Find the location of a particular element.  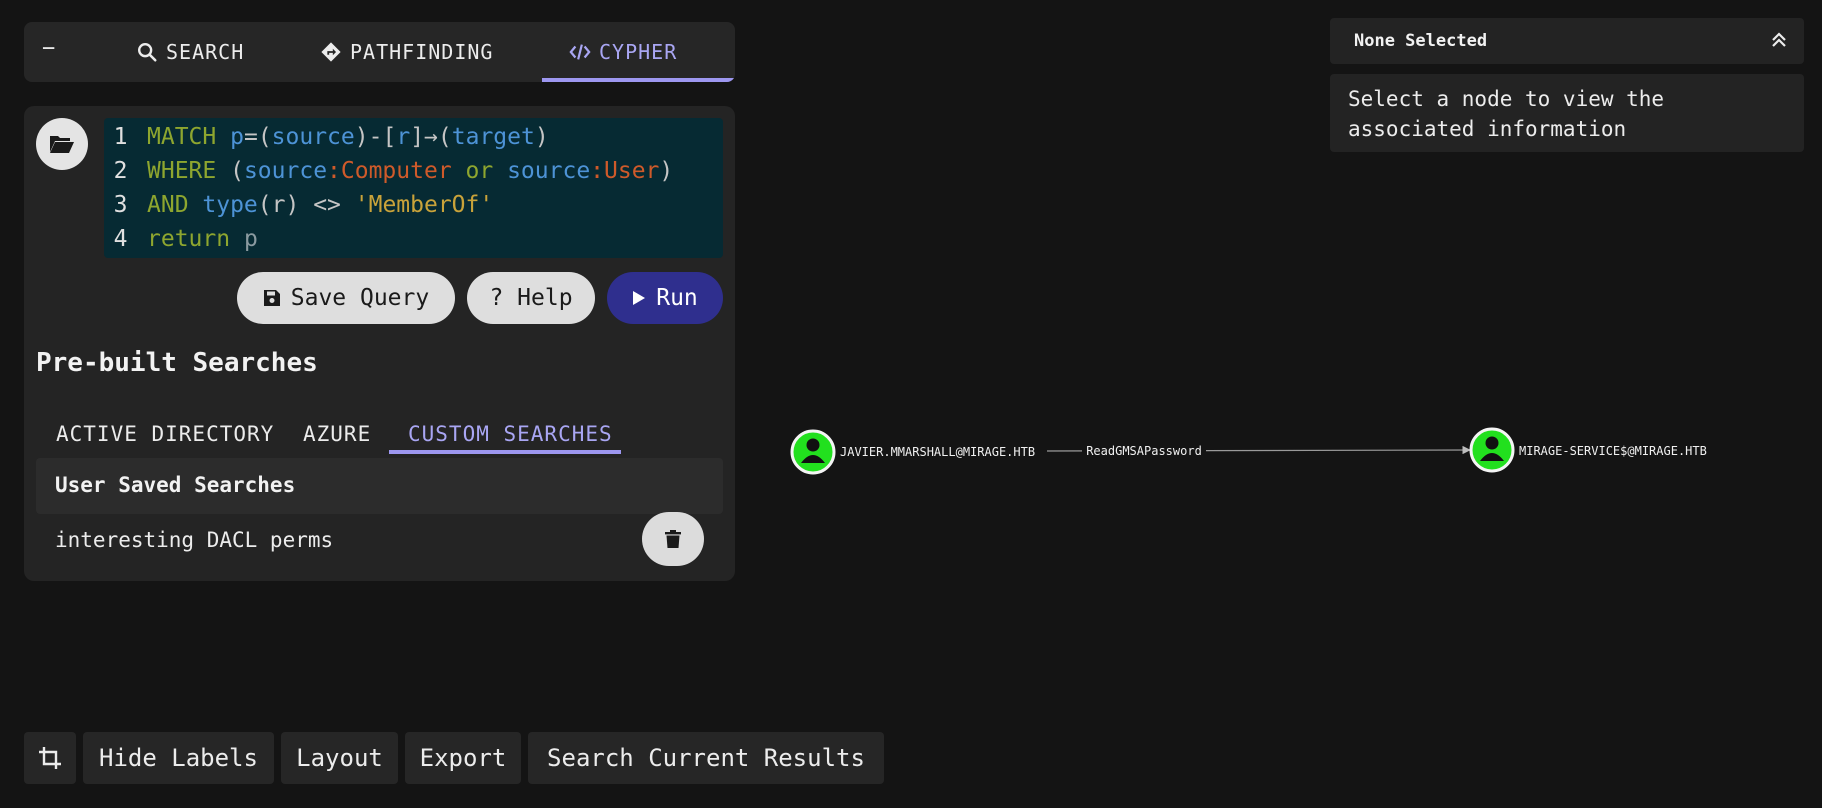

code-token: :User is located at coordinates (625, 171).